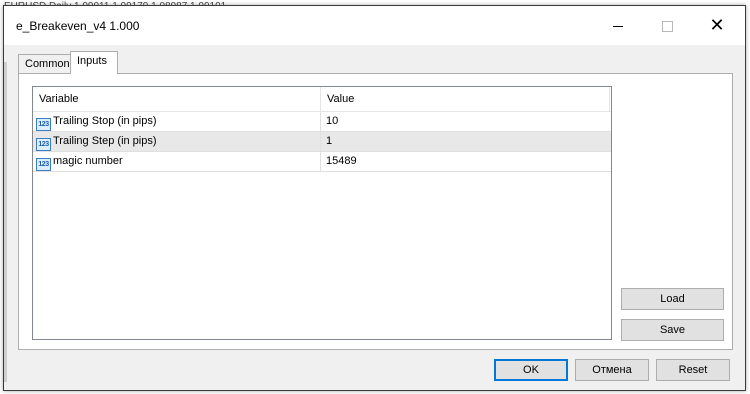 The width and height of the screenshot is (750, 394). I want to click on column-header-value: Value, so click(466, 99).